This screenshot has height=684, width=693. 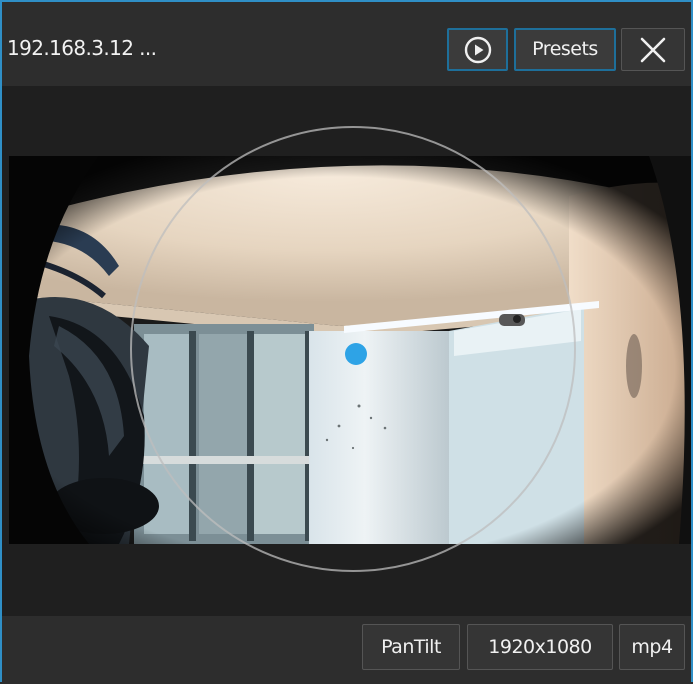 I want to click on close-x-icon, so click(x=653, y=49).